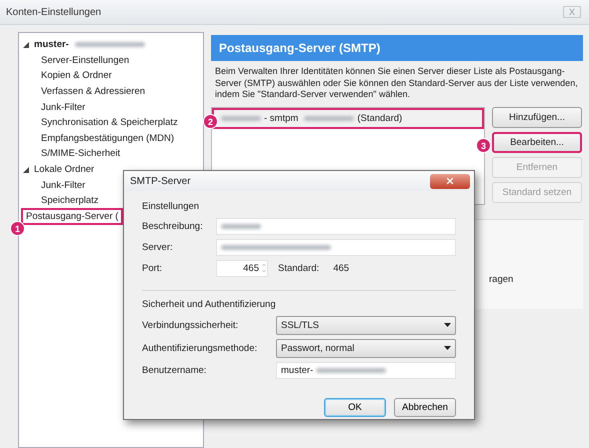  I want to click on tree-item: Verfassen & Adressieren, so click(93, 91).